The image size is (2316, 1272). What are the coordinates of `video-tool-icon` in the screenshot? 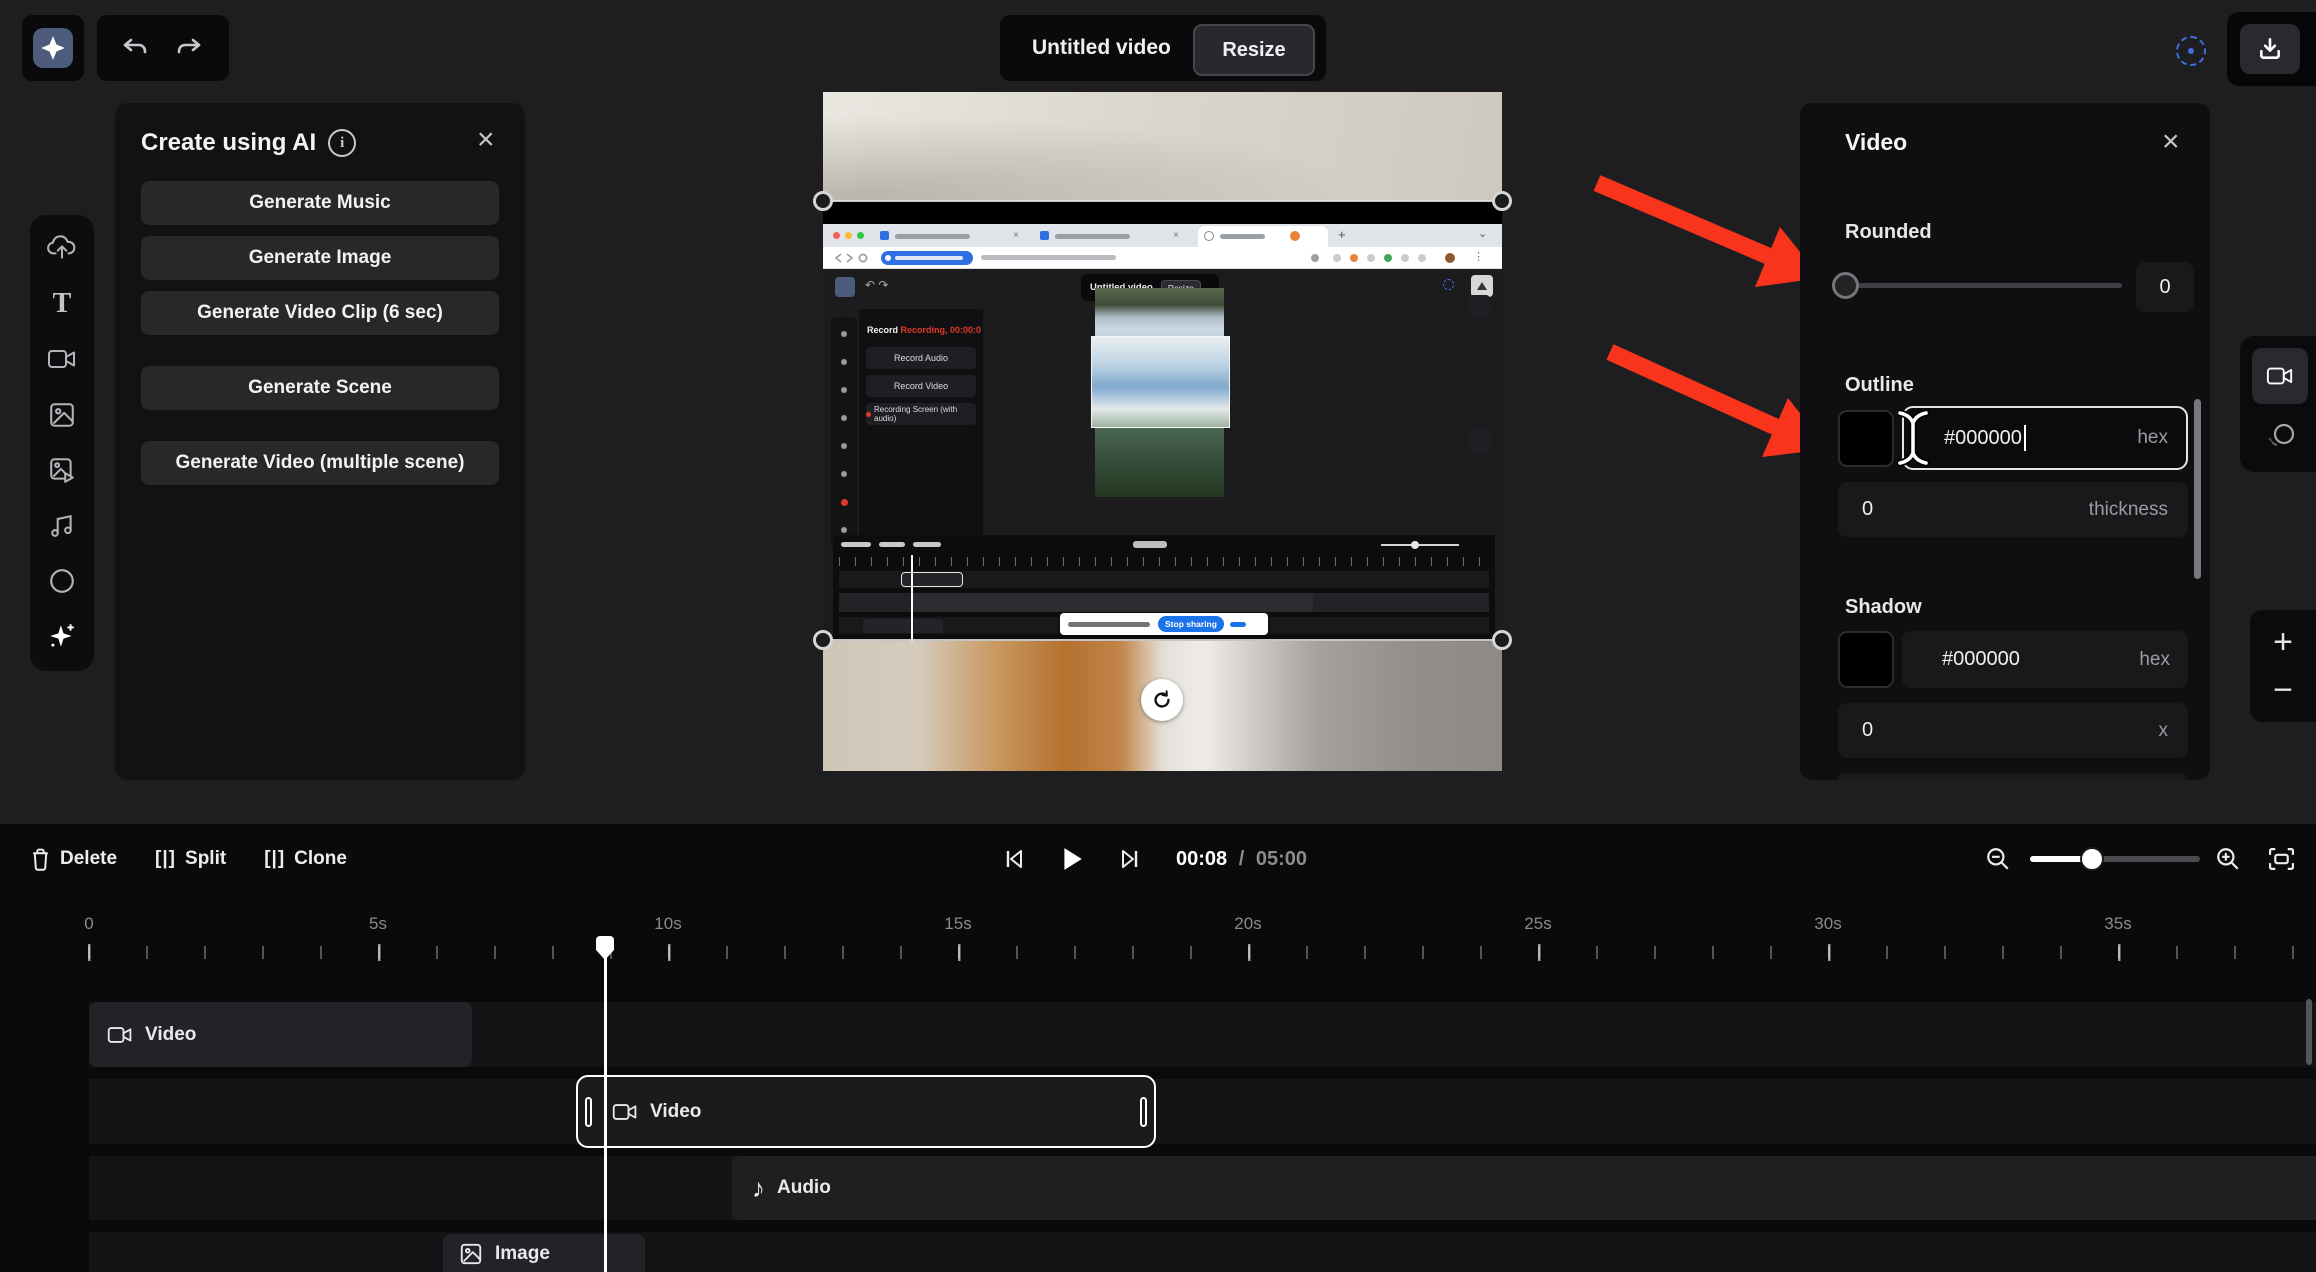 It's located at (62, 359).